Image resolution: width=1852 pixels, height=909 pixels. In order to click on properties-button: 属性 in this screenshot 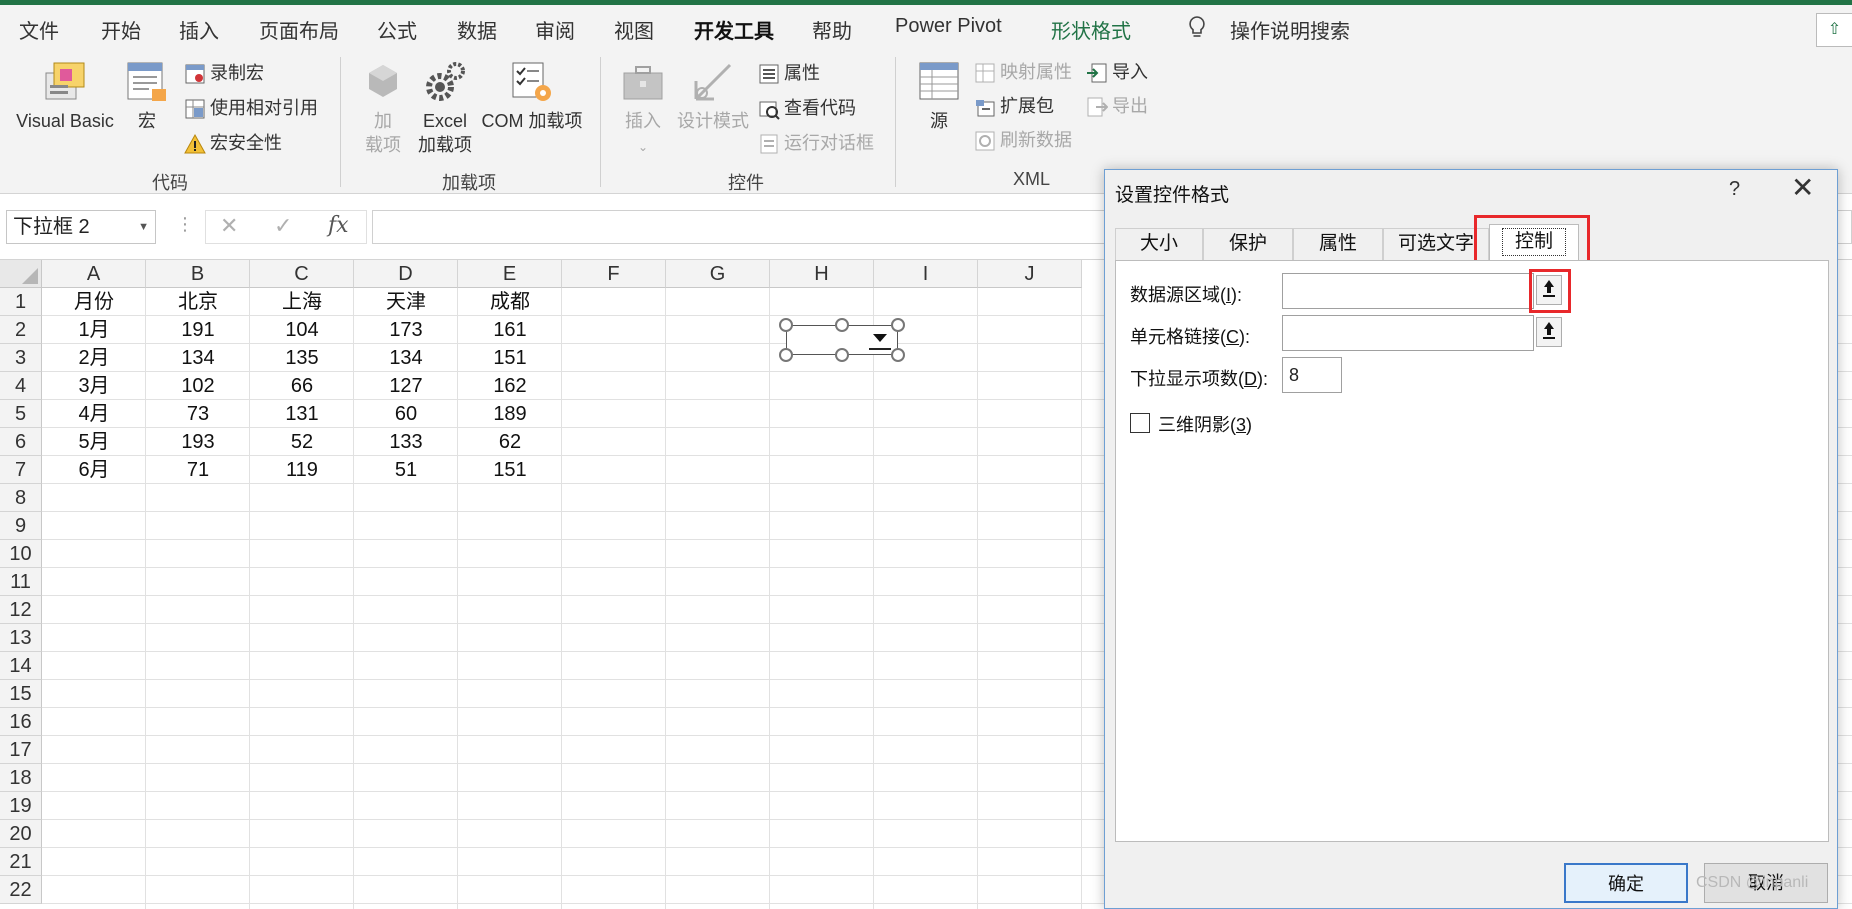, I will do `click(789, 73)`.